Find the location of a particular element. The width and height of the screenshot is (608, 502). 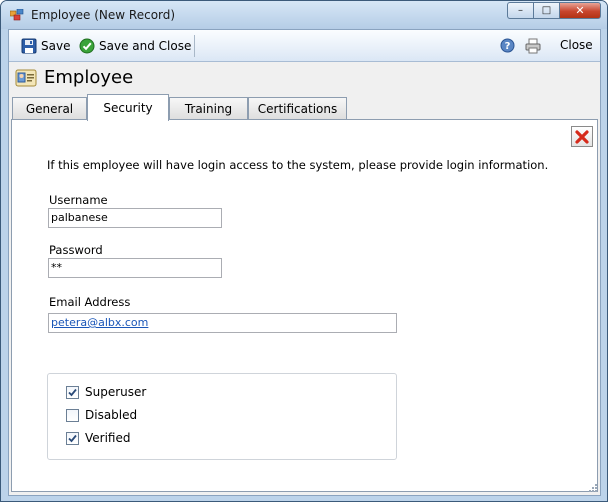

close-icon: ✕ is located at coordinates (580, 10).